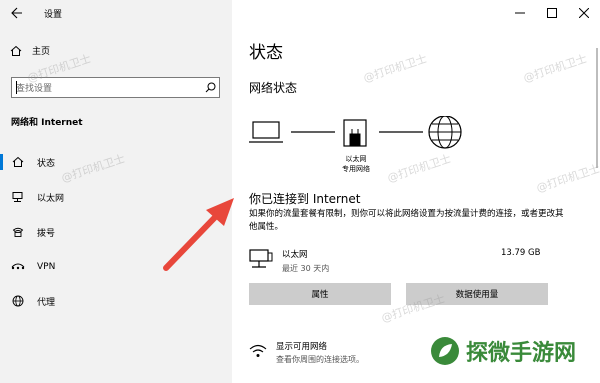  What do you see at coordinates (445, 132) in the screenshot?
I see `internet-globe-icon` at bounding box center [445, 132].